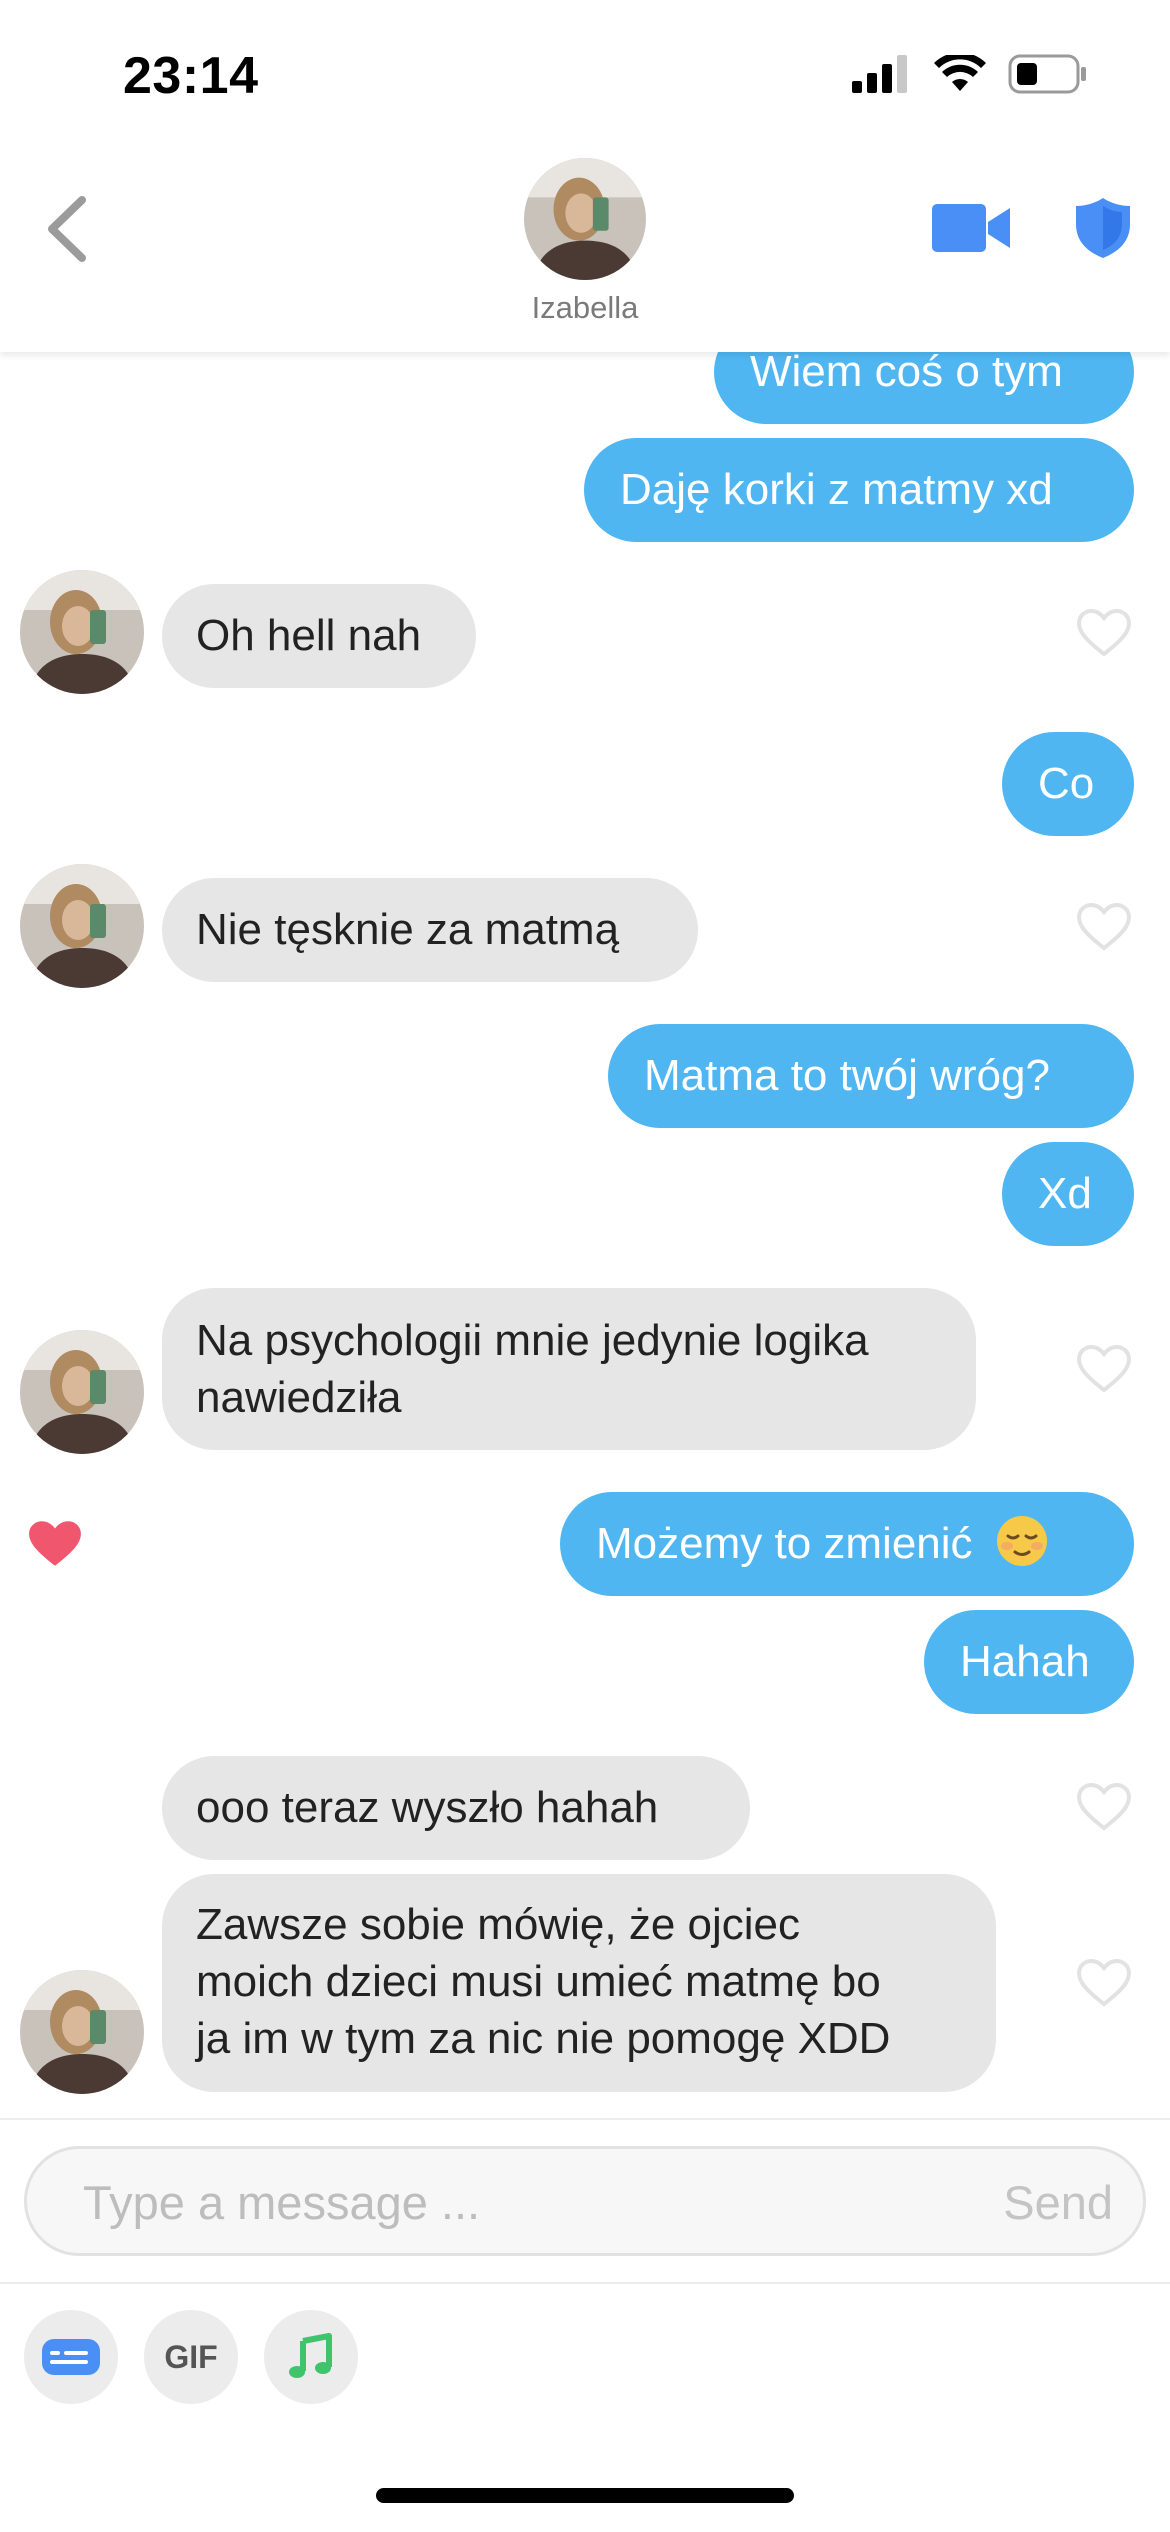 The image size is (1170, 2532). I want to click on sent-message: Matma to twój wróg?, so click(871, 1076).